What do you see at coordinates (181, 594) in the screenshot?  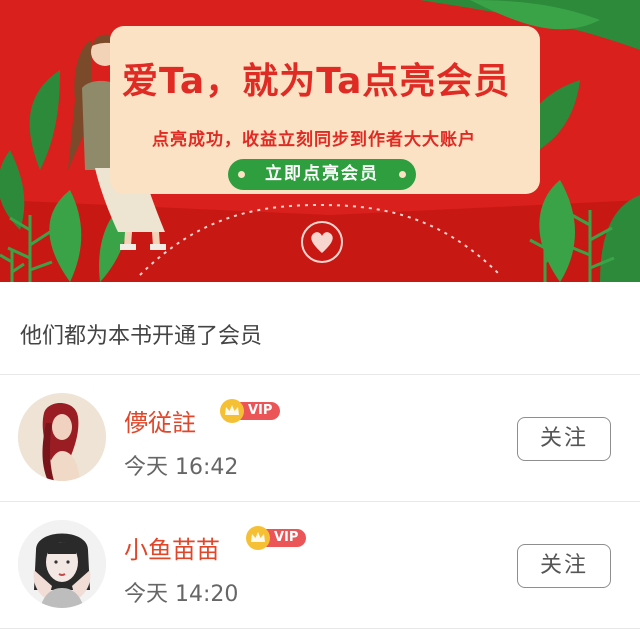 I see `member-time: 今天 14:20` at bounding box center [181, 594].